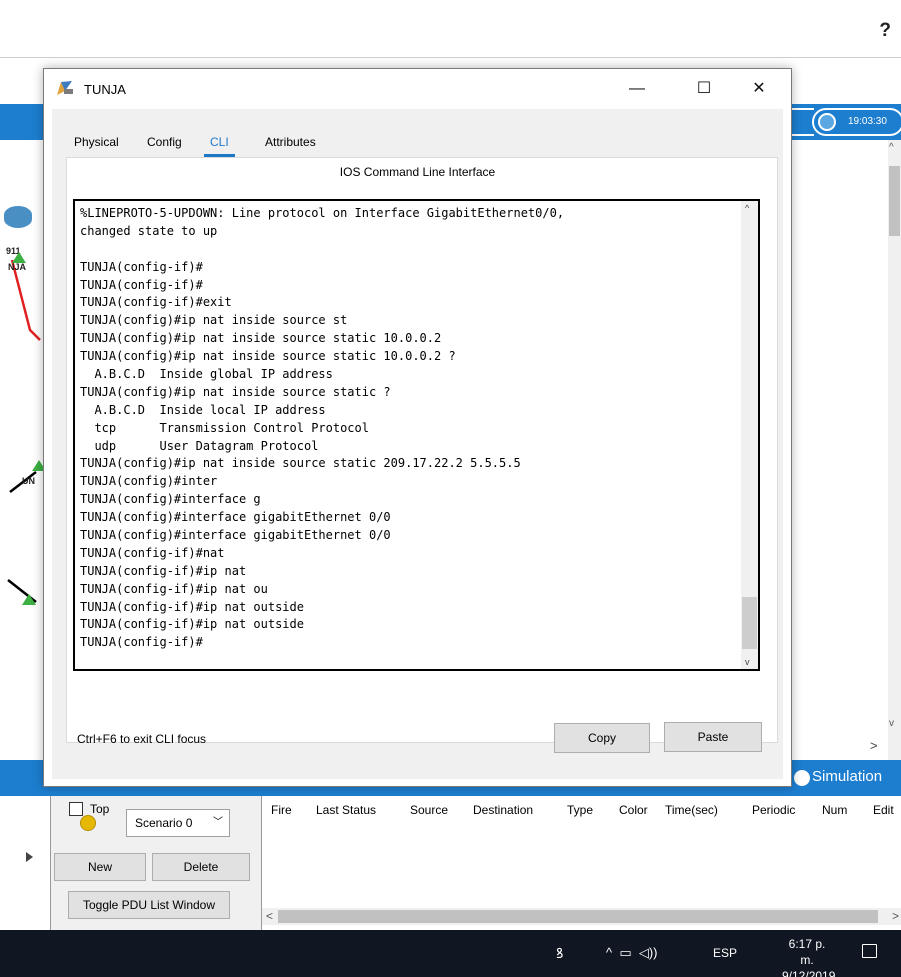 Image resolution: width=901 pixels, height=977 pixels. What do you see at coordinates (885, 31) in the screenshot?
I see `help-icon: ?` at bounding box center [885, 31].